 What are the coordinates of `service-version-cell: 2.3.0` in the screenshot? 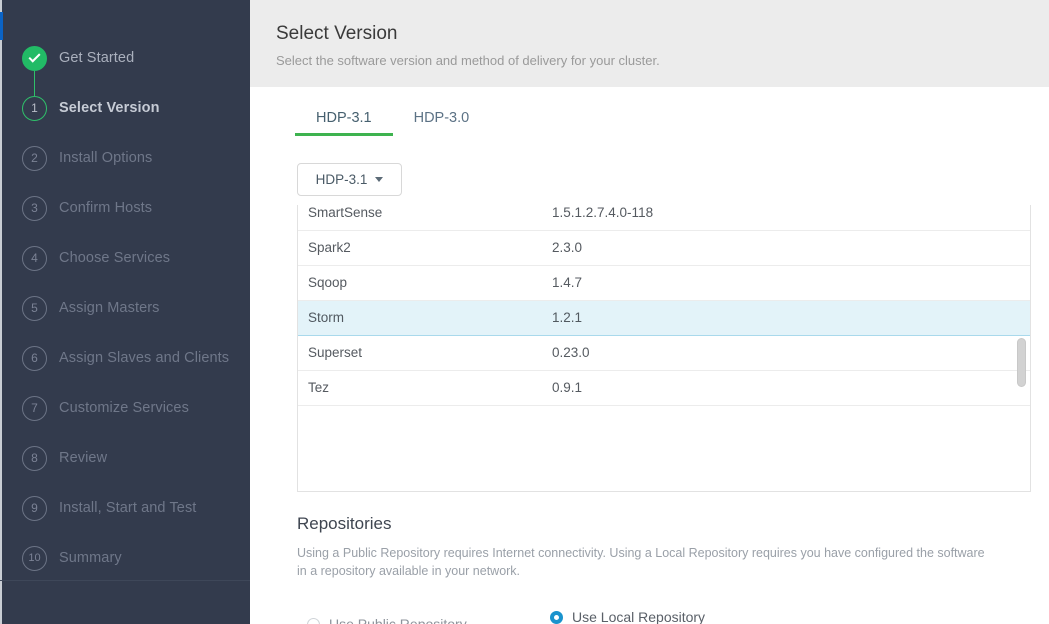 It's located at (786, 248).